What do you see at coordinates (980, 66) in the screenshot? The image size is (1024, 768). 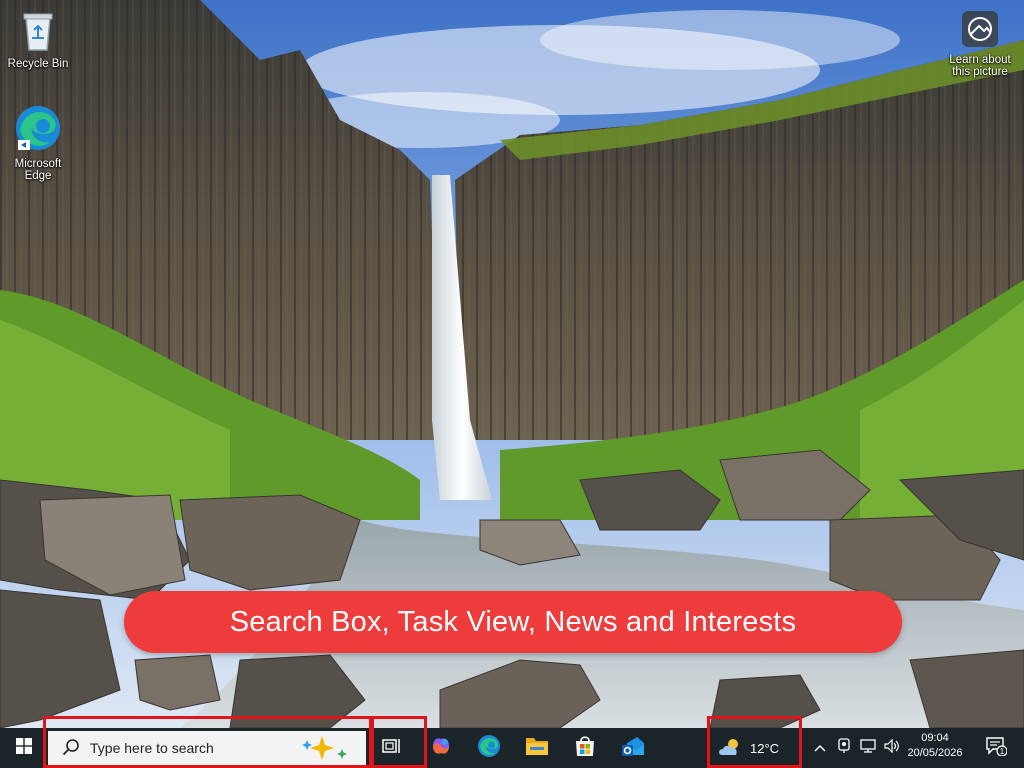 I see `learn-about-label: Learn about this picture` at bounding box center [980, 66].